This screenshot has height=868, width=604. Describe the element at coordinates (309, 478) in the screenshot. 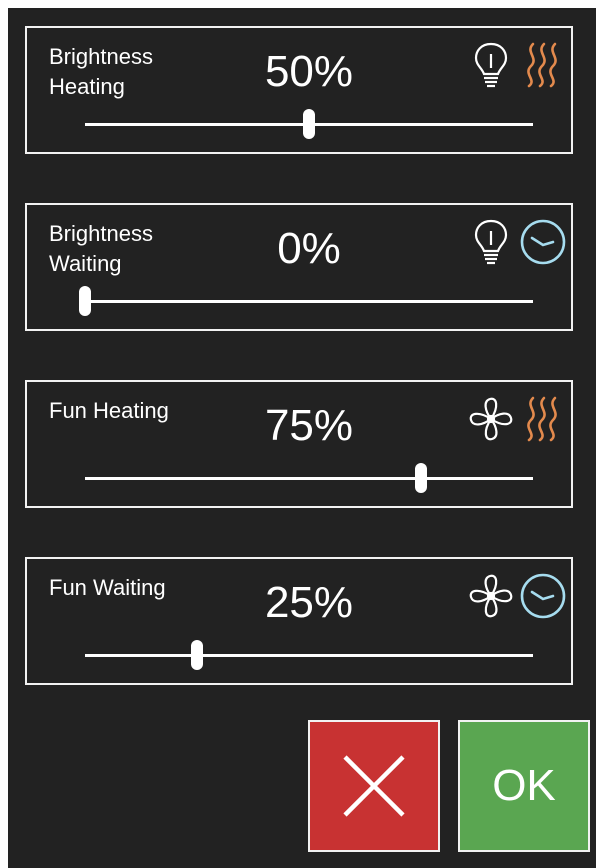

I see `fun-heating-slider-track` at that location.